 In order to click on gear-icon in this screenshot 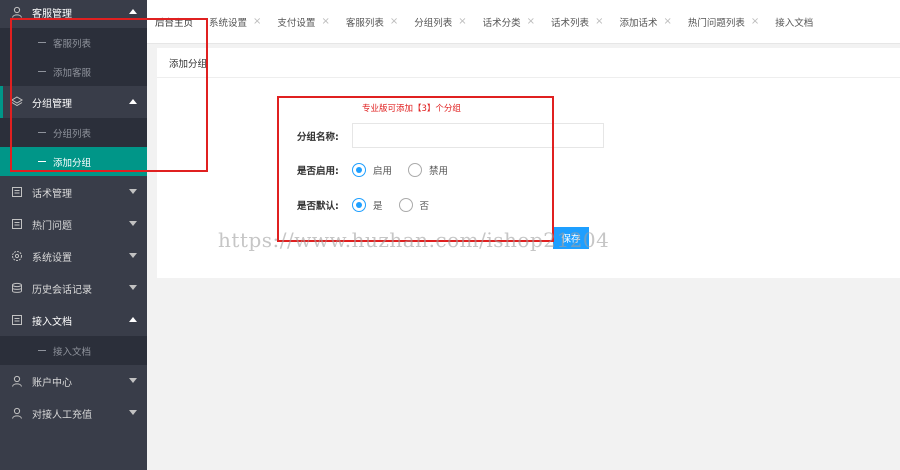, I will do `click(17, 256)`.